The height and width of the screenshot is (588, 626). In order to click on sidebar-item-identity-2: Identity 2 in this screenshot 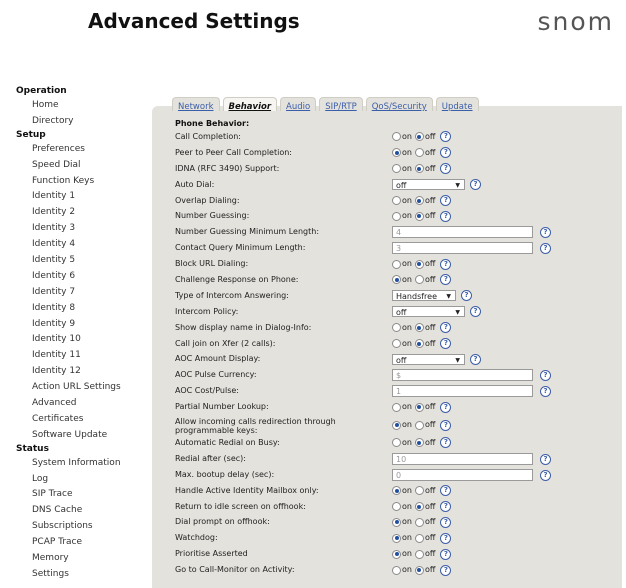, I will do `click(82, 213)`.